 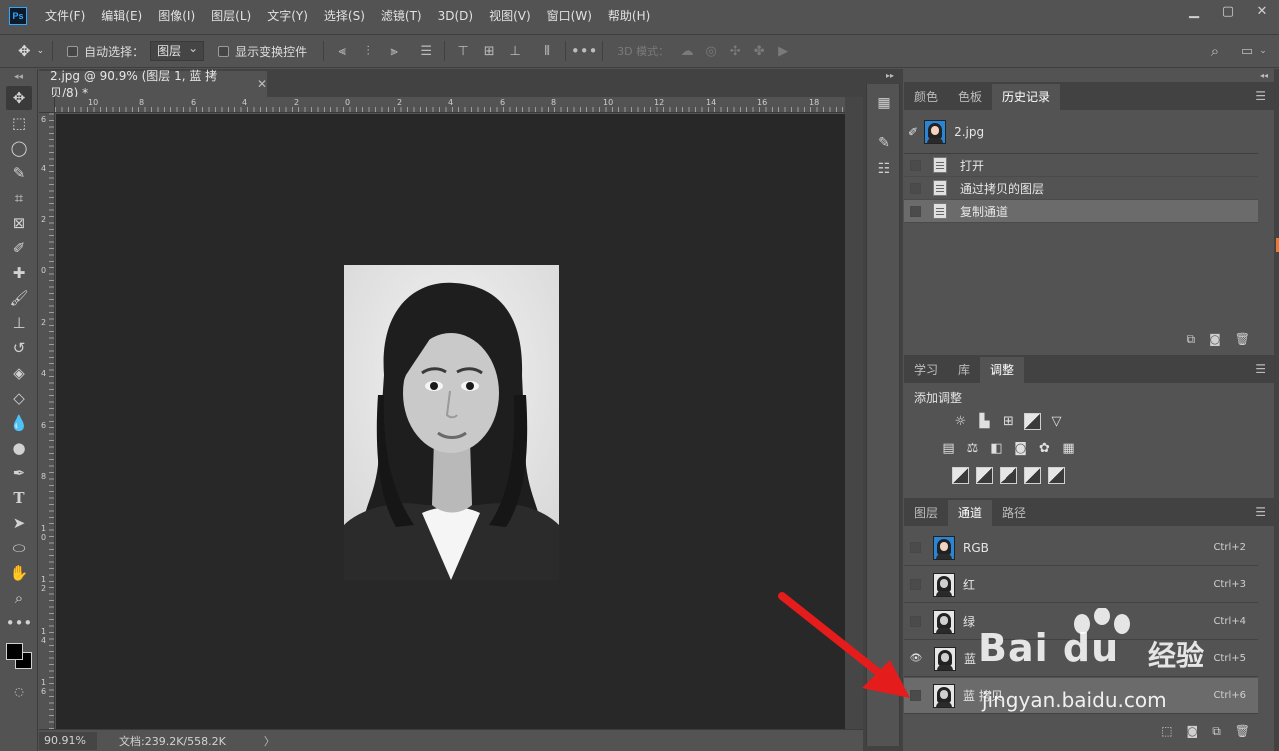 What do you see at coordinates (1020, 448) in the screenshot?
I see `photo-filter-icon: ◙` at bounding box center [1020, 448].